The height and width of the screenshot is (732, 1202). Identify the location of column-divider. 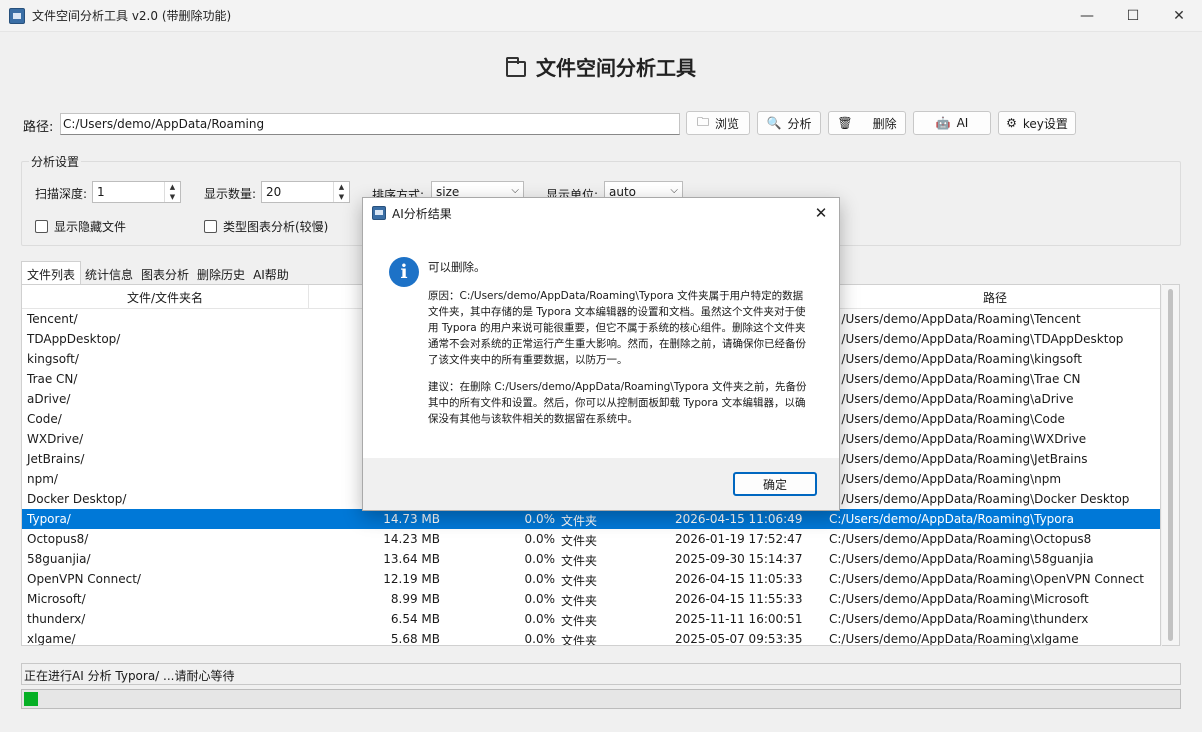
(308, 297).